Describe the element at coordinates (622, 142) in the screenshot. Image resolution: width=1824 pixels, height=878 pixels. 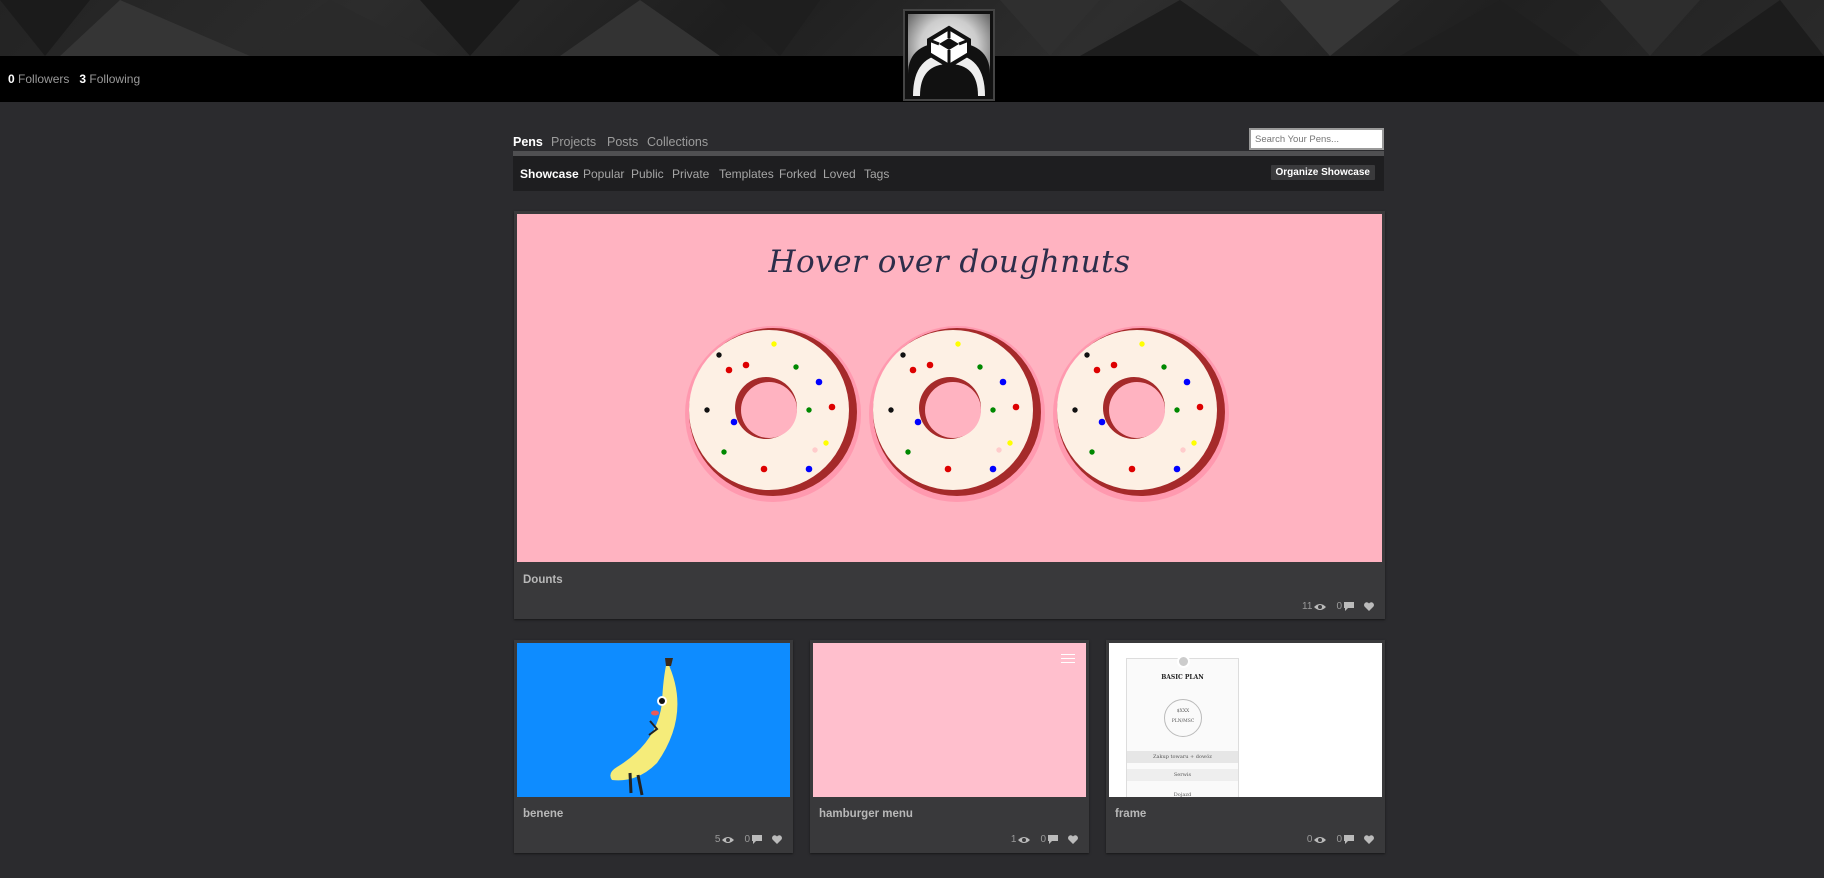
I see `tab-posts: Posts` at that location.